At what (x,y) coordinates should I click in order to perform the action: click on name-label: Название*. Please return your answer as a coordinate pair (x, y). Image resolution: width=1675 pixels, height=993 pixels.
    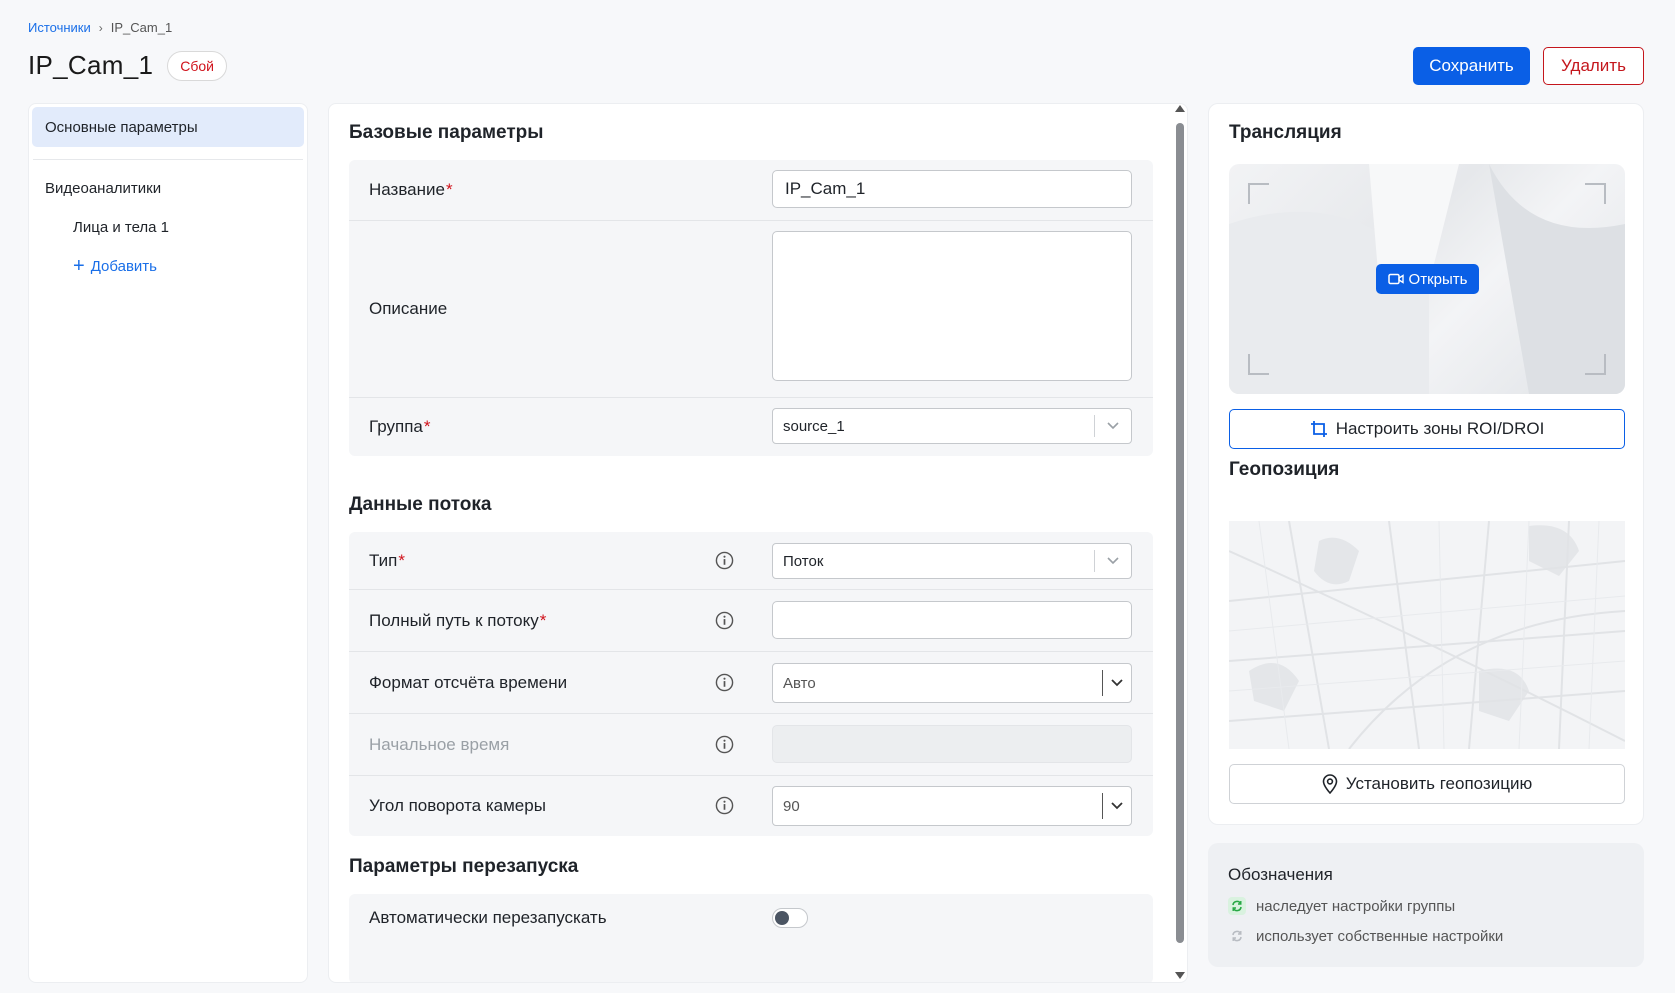
    Looking at the image, I should click on (411, 189).